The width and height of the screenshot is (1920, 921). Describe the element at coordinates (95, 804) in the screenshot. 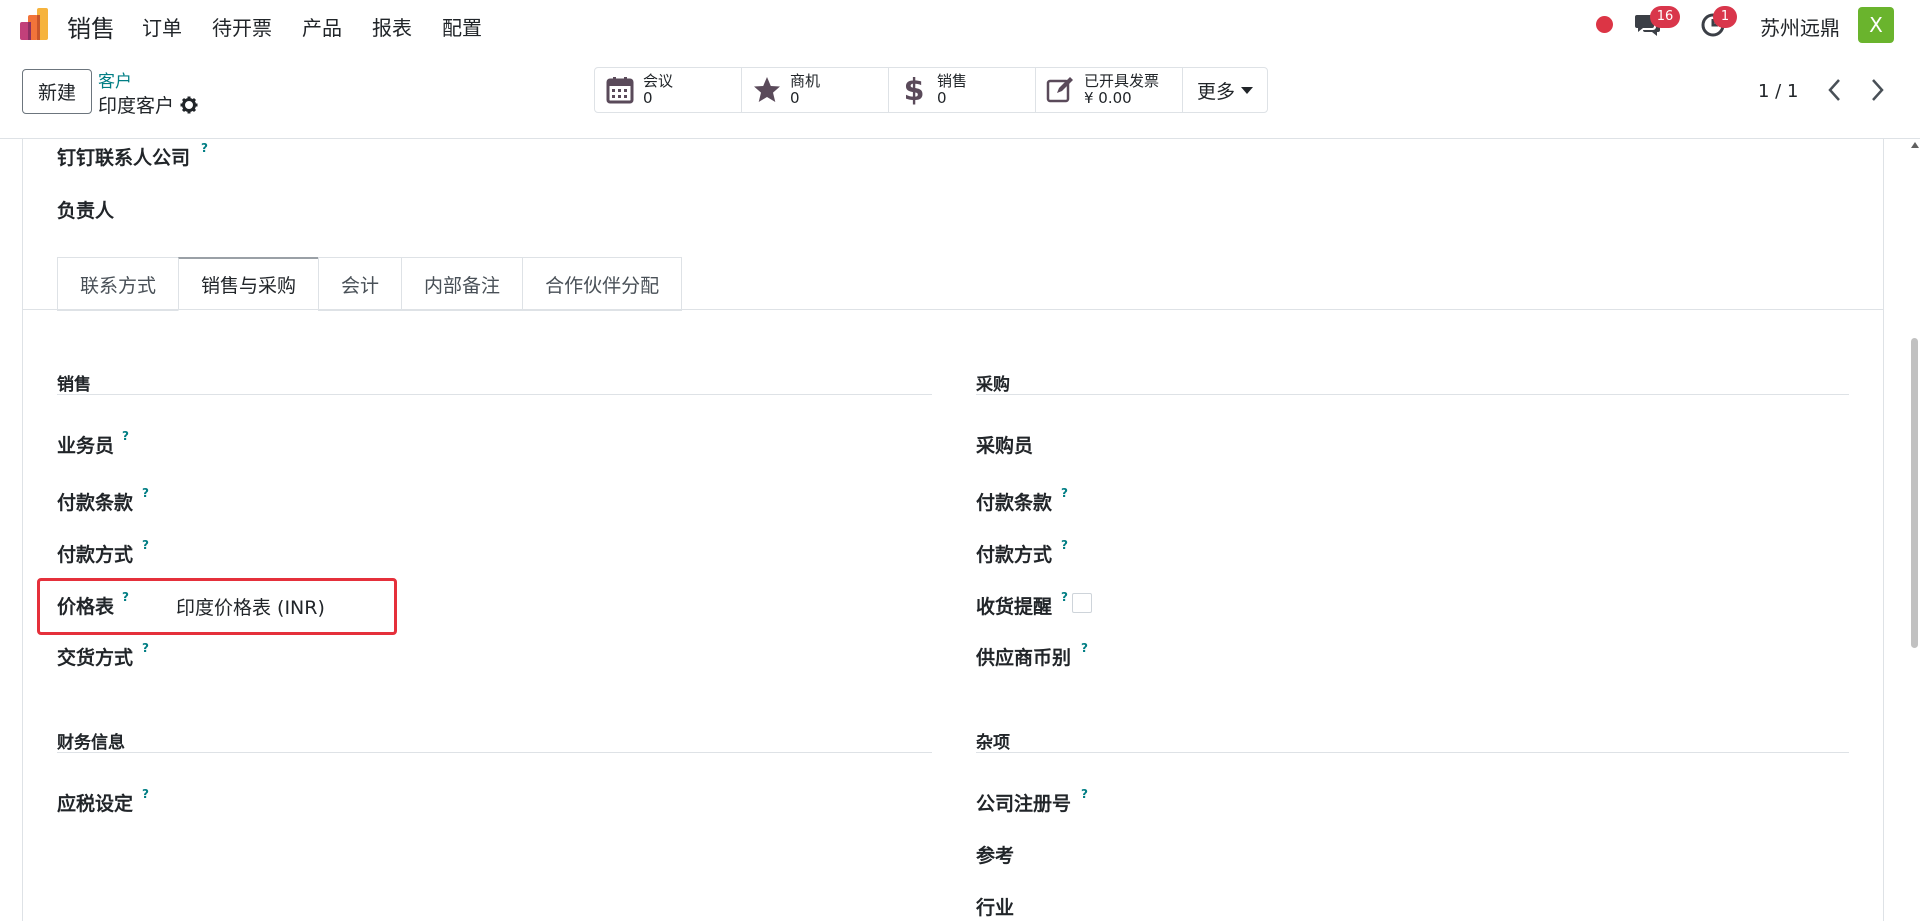

I see `fiscal-position-label: 应税设定` at that location.